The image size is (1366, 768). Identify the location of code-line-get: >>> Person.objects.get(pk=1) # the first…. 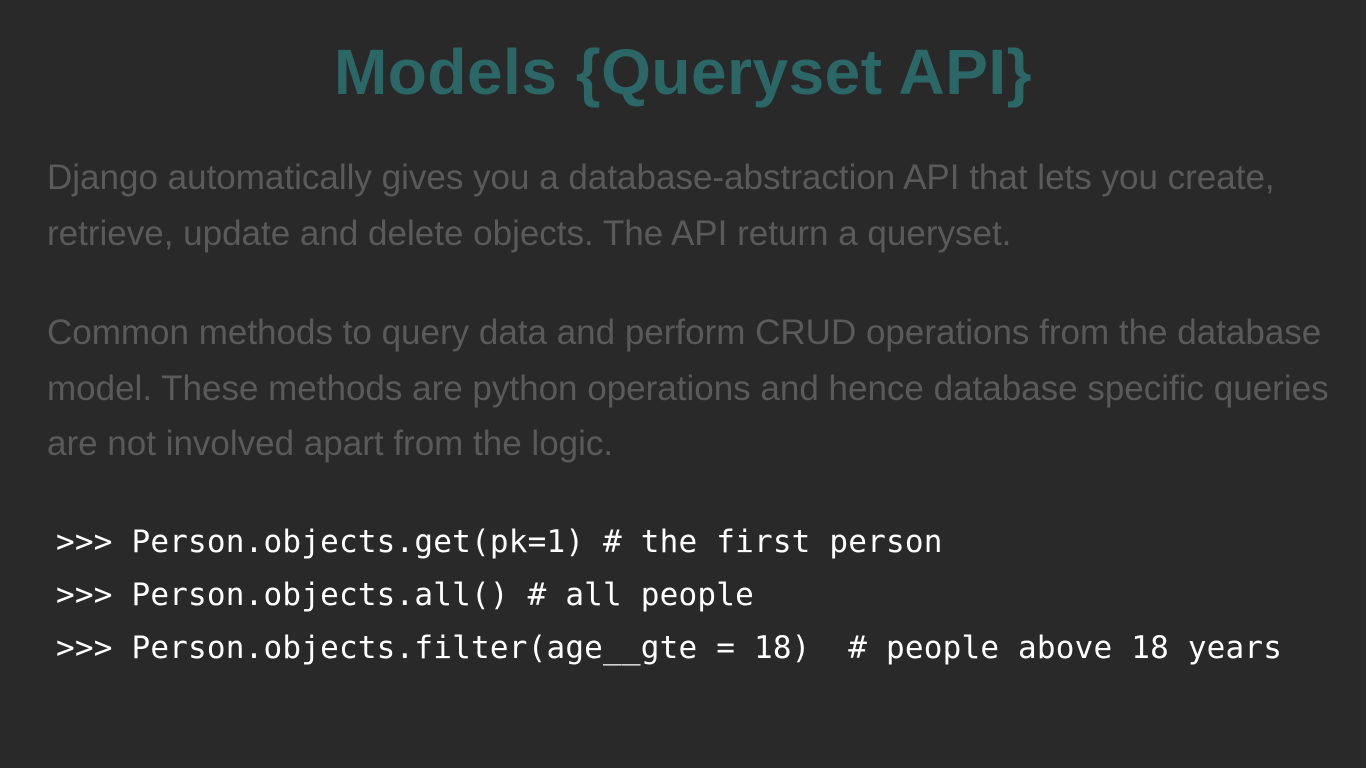
(499, 542).